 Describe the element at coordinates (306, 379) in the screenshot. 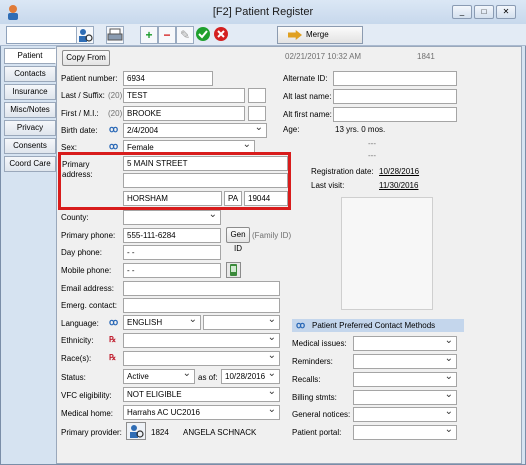

I see `recalls-label: Recalls:` at that location.